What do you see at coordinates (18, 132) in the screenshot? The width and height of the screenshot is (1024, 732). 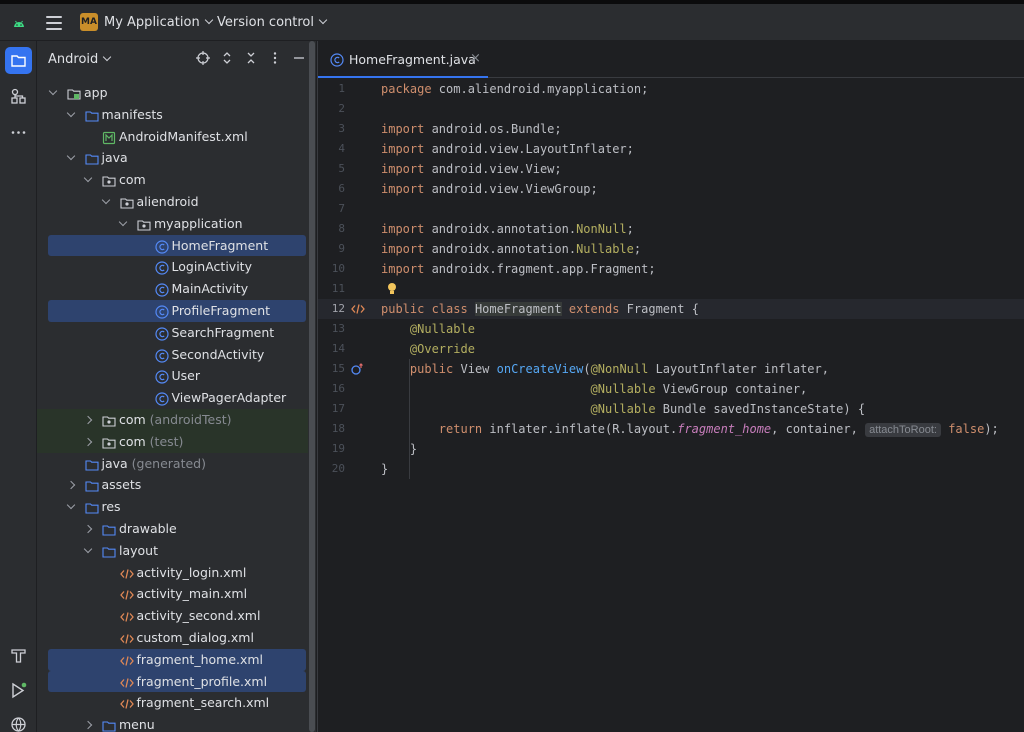 I see `more-tools-button` at bounding box center [18, 132].